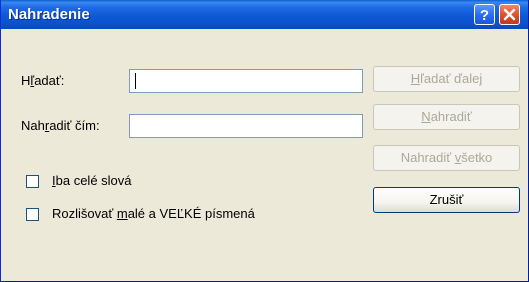 Image resolution: width=529 pixels, height=282 pixels. What do you see at coordinates (264, 14) in the screenshot?
I see `title-bar: Nahradenie ?` at bounding box center [264, 14].